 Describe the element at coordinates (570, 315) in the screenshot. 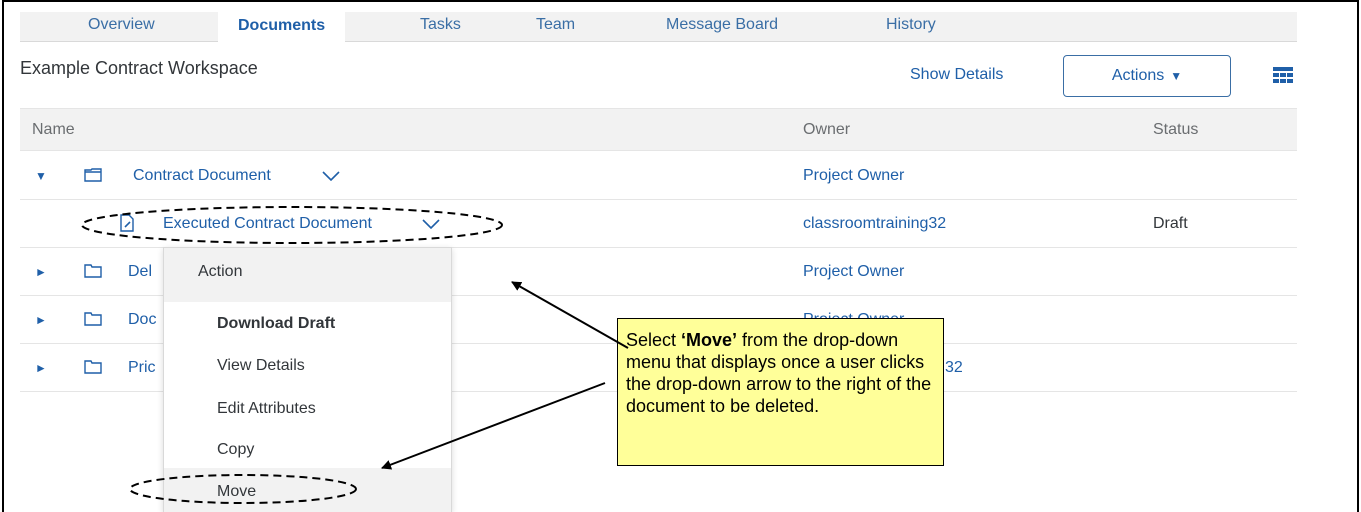

I see `arrow-to-chevron` at that location.